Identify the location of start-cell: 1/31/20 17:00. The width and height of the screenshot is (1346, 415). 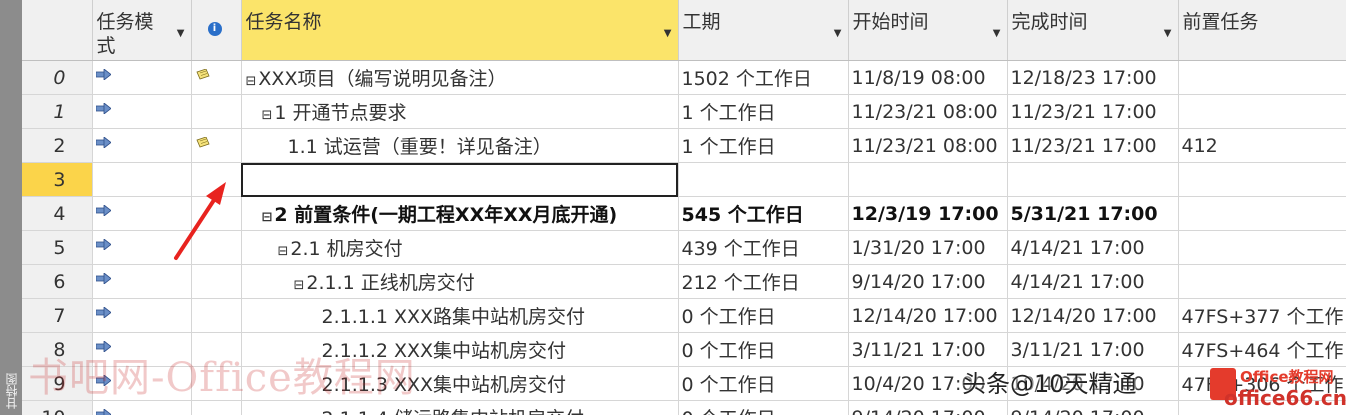
(928, 247).